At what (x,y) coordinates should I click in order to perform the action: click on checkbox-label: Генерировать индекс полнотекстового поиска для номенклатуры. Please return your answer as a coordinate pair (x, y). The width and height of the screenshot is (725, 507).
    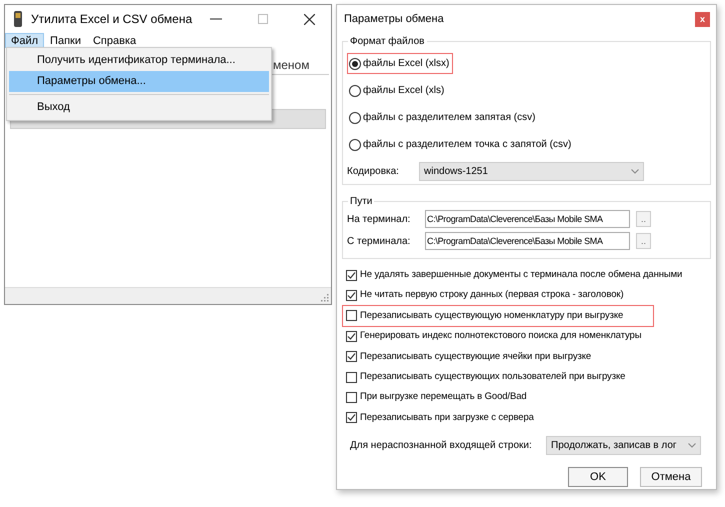
    Looking at the image, I should click on (501, 336).